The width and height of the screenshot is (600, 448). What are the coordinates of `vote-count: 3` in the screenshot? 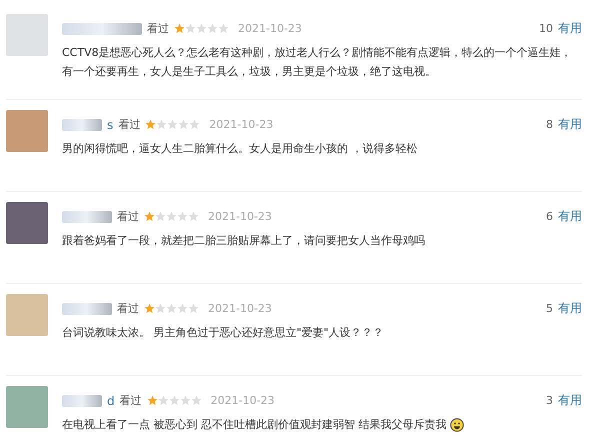 It's located at (549, 400).